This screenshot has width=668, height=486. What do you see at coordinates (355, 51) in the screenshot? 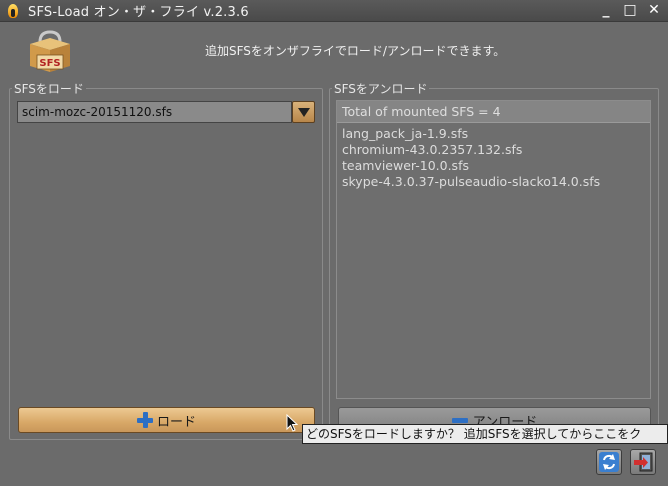
I see `header-message: 追加SFSをオンザフライでロード/アンロードできます。` at bounding box center [355, 51].